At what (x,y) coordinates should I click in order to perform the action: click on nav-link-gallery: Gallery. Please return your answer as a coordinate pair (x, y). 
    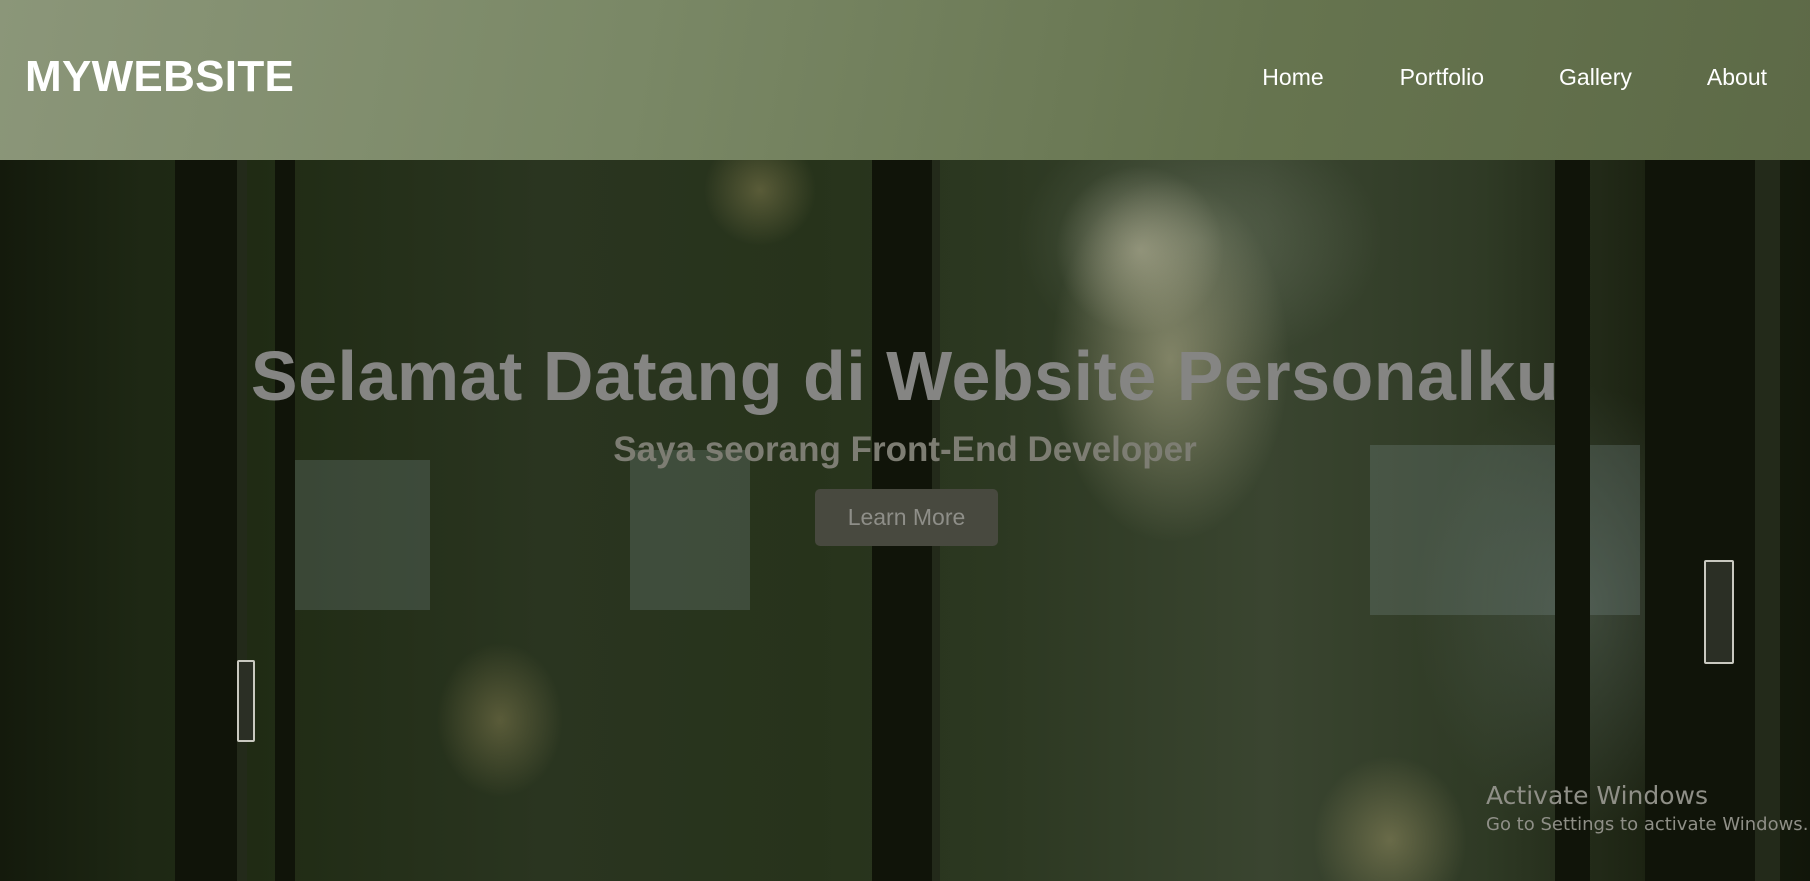
    Looking at the image, I should click on (1595, 77).